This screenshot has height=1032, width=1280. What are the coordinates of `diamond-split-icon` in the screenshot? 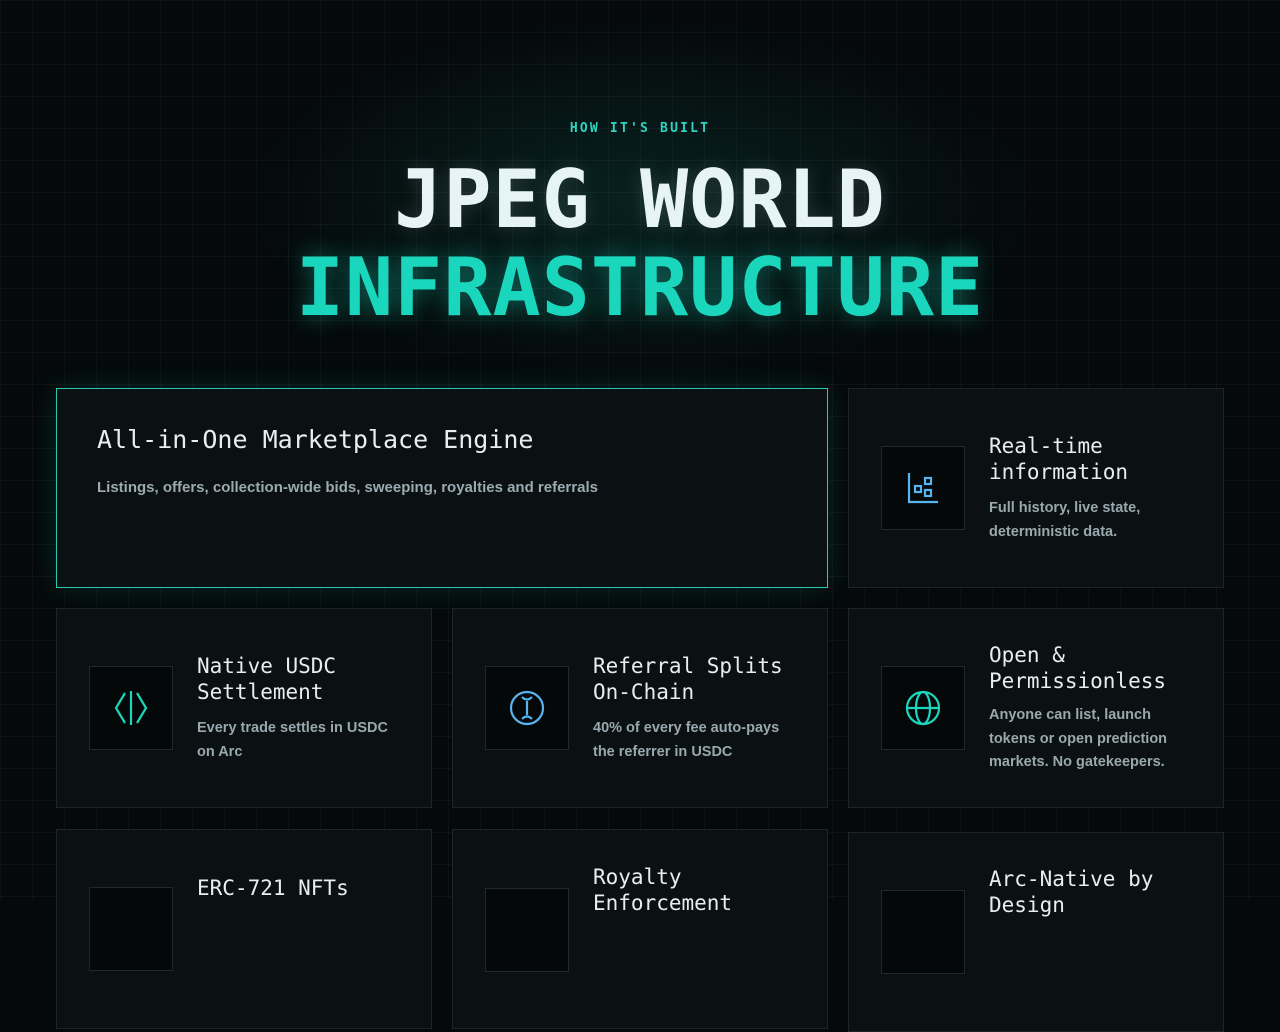 It's located at (131, 708).